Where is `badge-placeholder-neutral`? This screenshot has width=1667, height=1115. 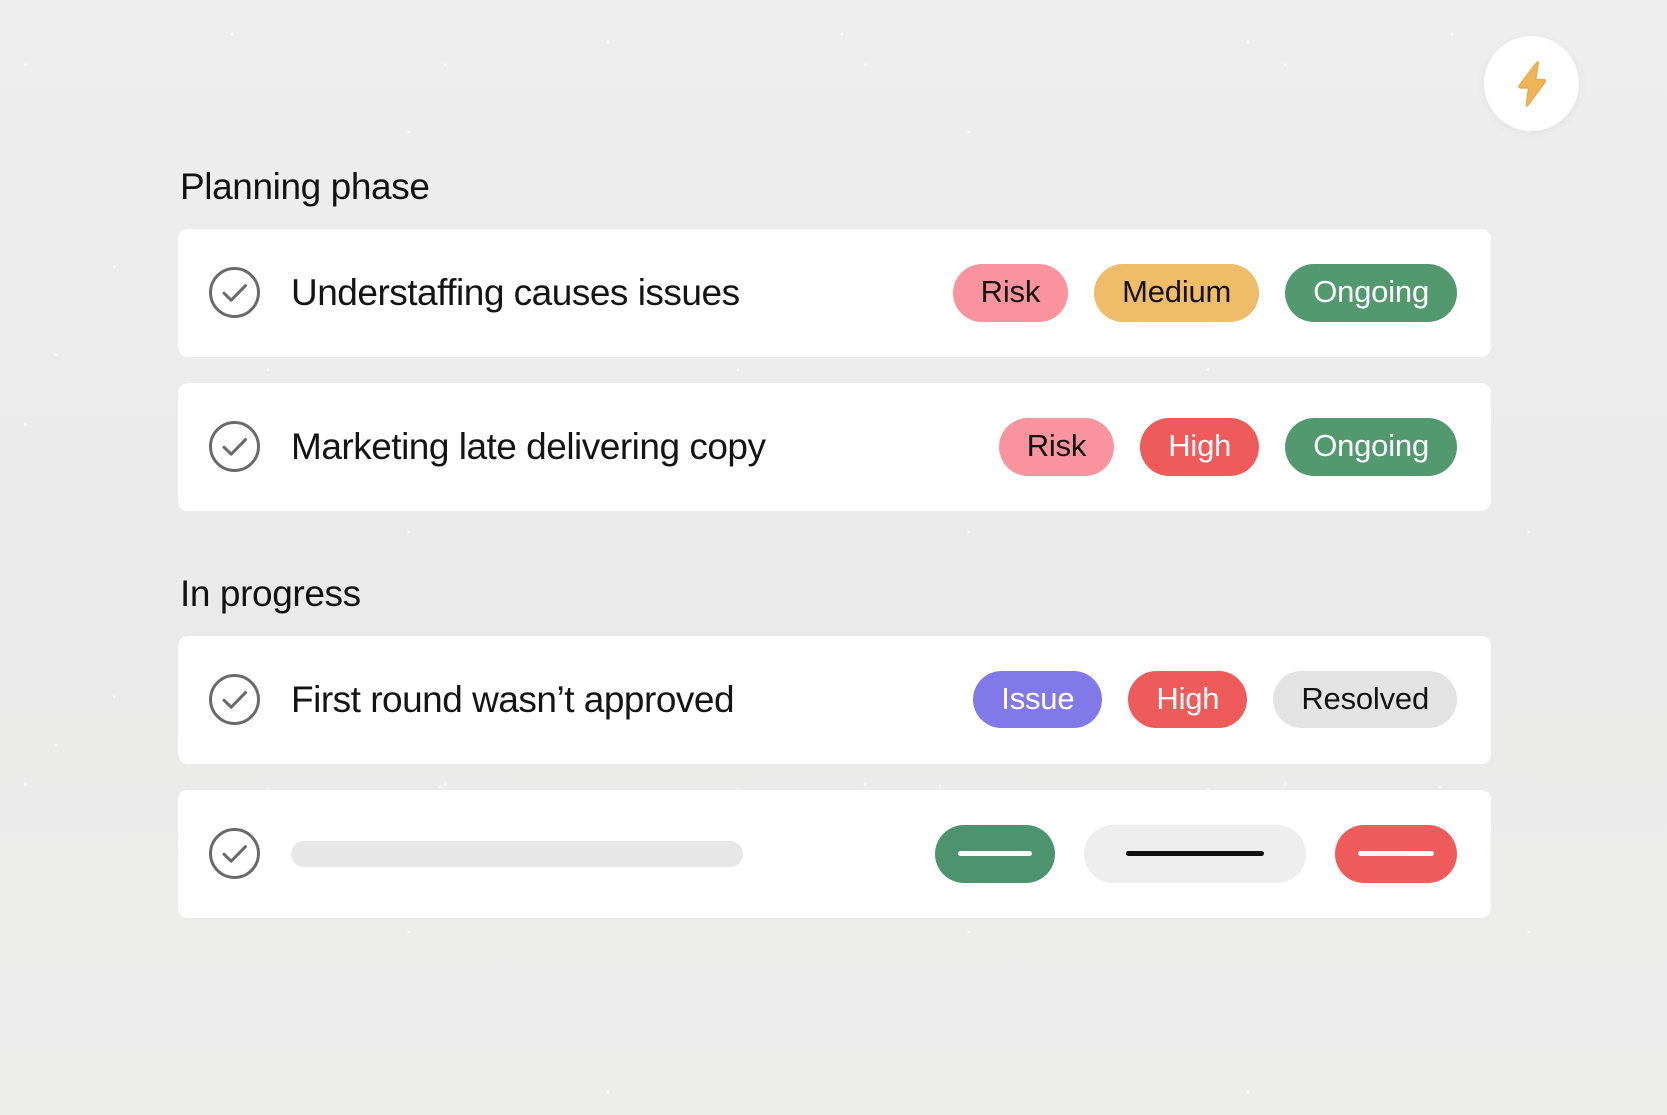
badge-placeholder-neutral is located at coordinates (1195, 853).